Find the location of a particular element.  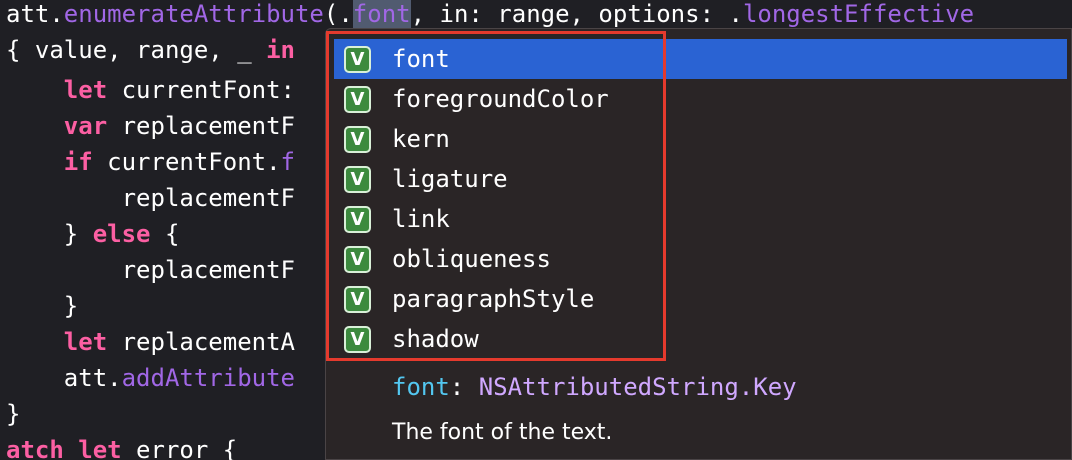

suggestion-item-font: Vfont is located at coordinates (700, 59).